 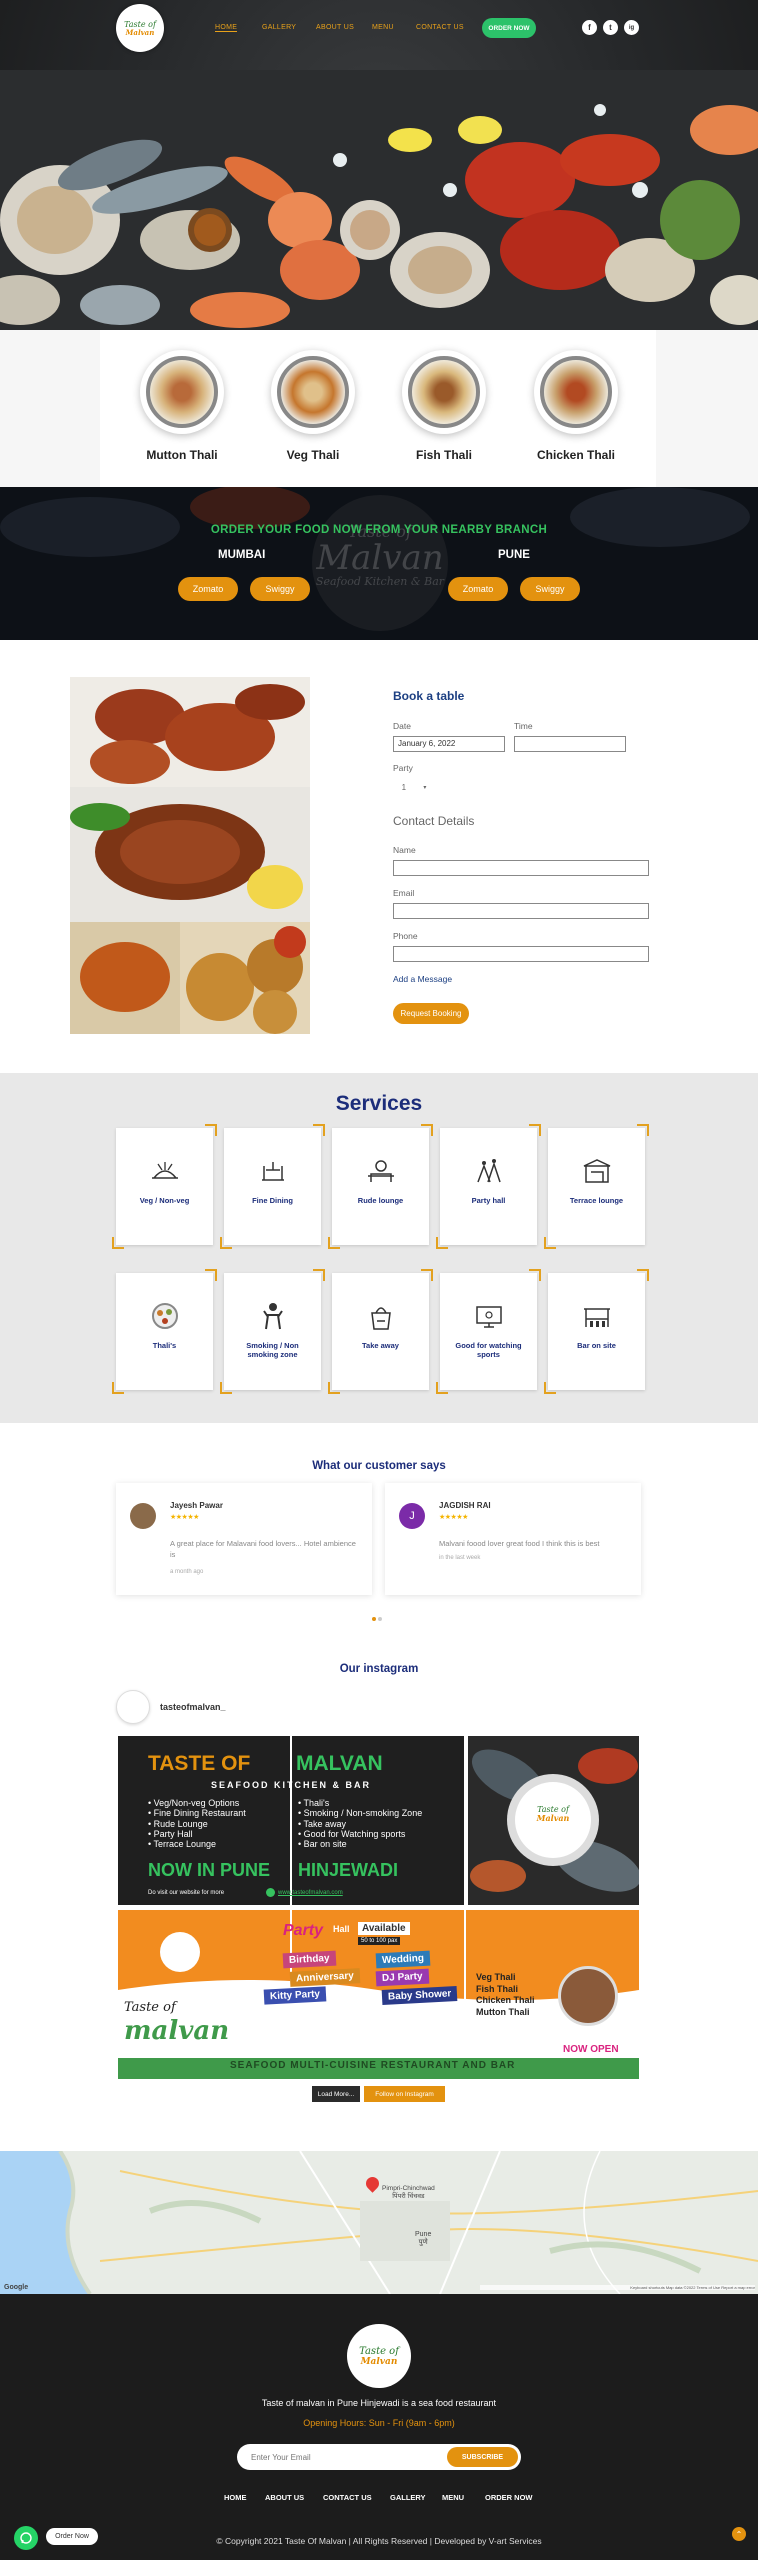 I want to click on service-label: Party hall, so click(x=488, y=1200).